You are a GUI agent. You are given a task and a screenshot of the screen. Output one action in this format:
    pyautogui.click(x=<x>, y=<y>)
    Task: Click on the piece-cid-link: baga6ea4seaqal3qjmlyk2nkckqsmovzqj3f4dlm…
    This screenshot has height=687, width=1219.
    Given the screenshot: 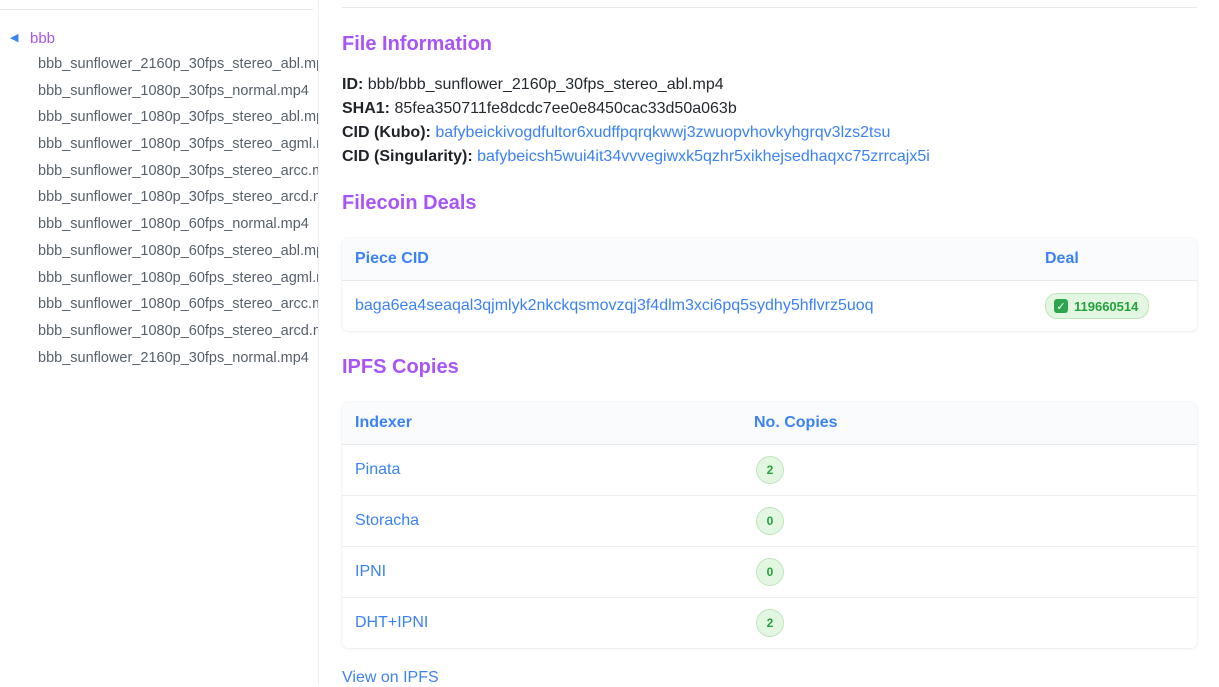 What is the action you would take?
    pyautogui.click(x=700, y=306)
    